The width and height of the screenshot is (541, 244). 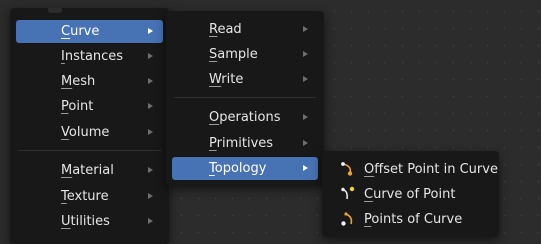 What do you see at coordinates (89, 170) in the screenshot?
I see `menu-item-material: Material` at bounding box center [89, 170].